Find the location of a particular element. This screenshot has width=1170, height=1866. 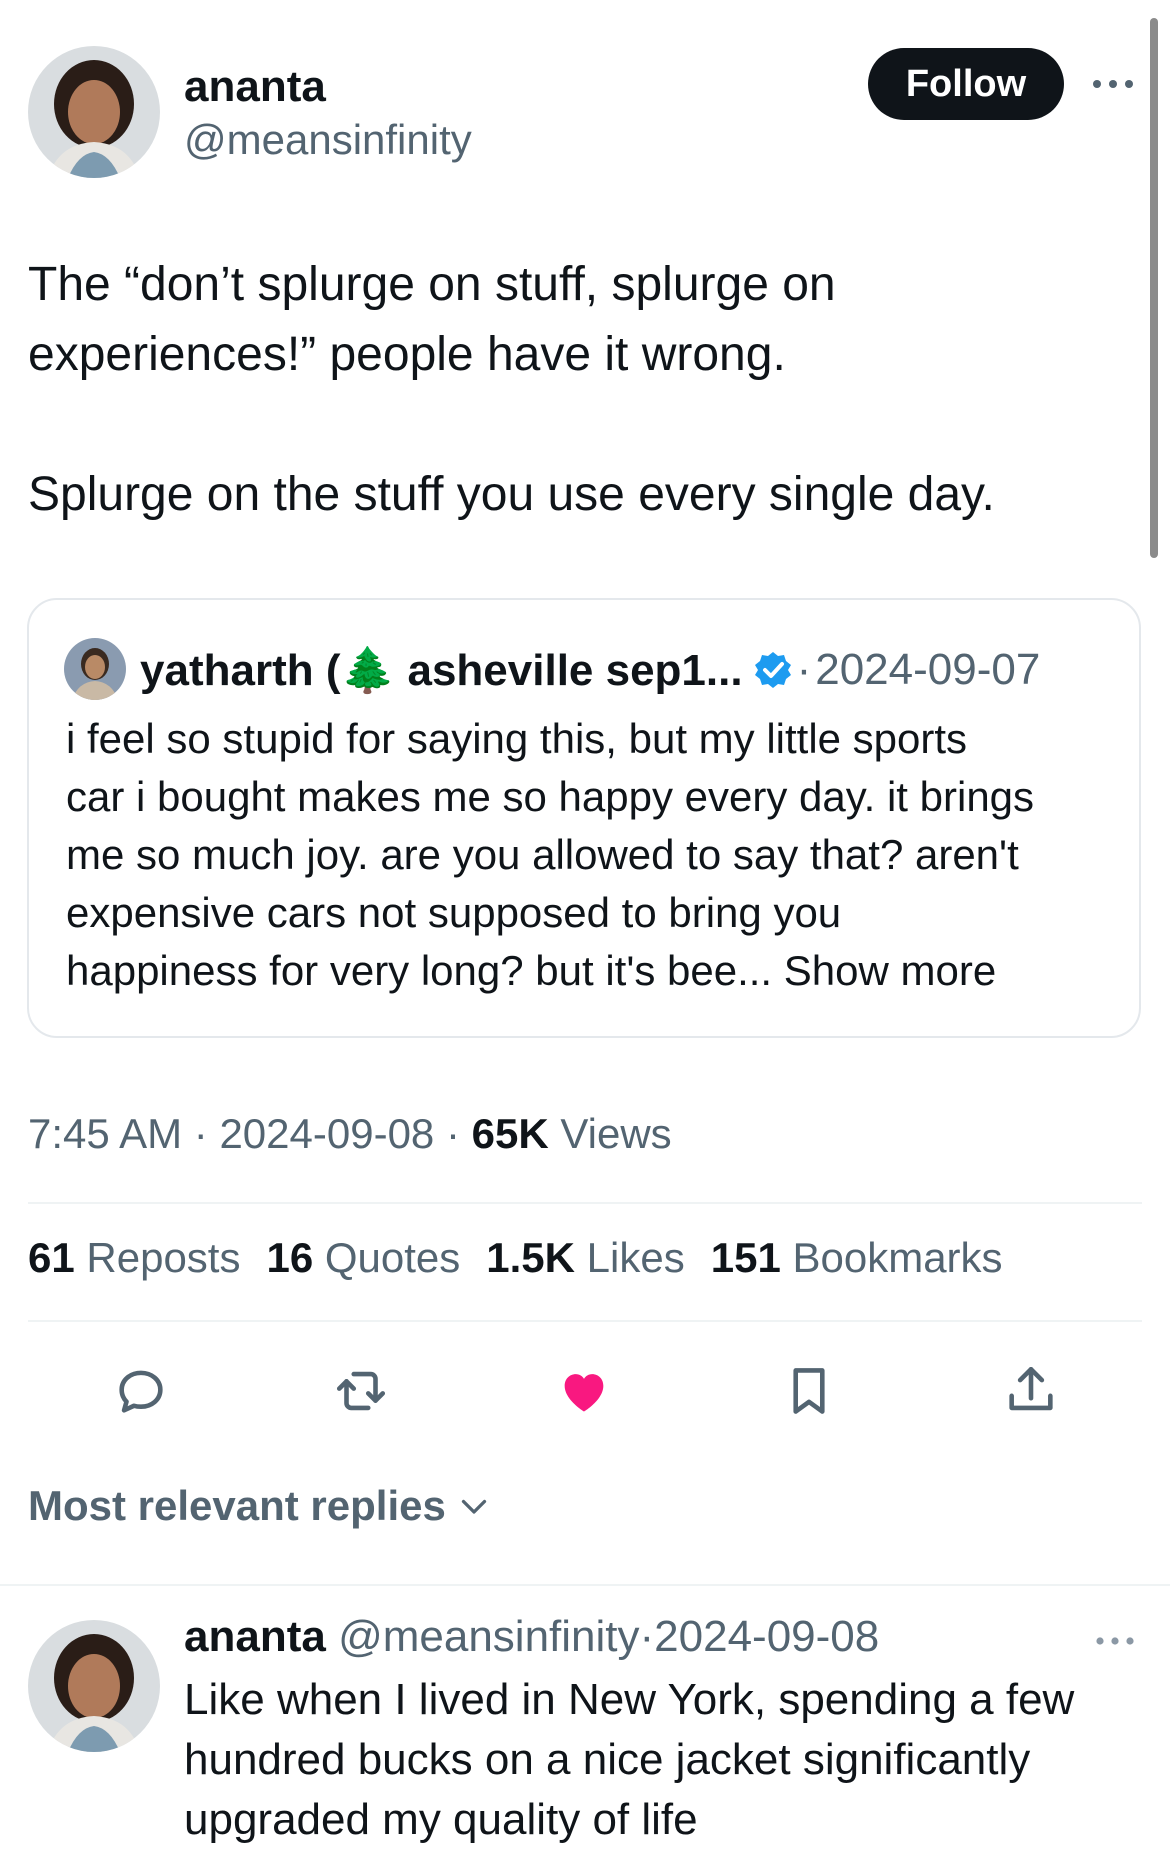

reply-author-name: ananta is located at coordinates (255, 1636).